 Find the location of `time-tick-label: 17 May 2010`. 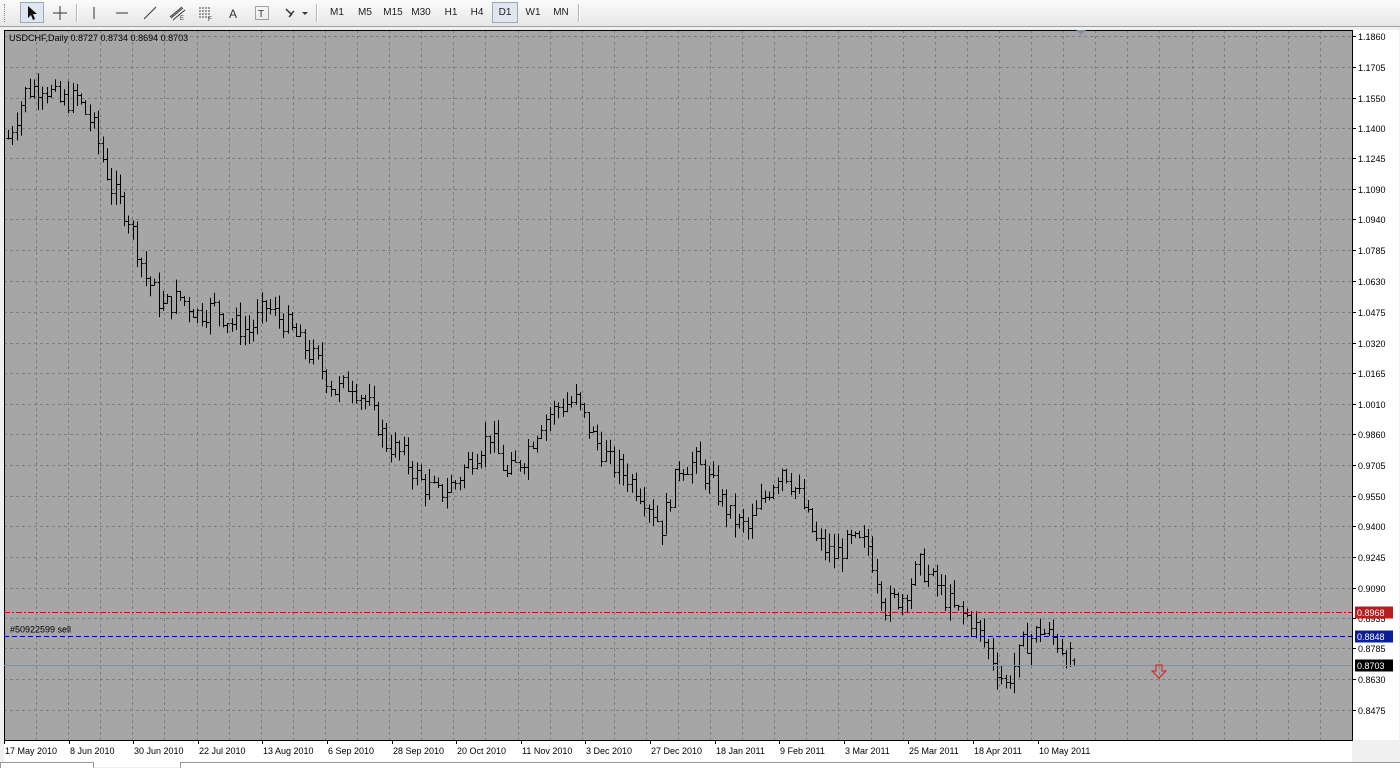

time-tick-label: 17 May 2010 is located at coordinates (31, 751).